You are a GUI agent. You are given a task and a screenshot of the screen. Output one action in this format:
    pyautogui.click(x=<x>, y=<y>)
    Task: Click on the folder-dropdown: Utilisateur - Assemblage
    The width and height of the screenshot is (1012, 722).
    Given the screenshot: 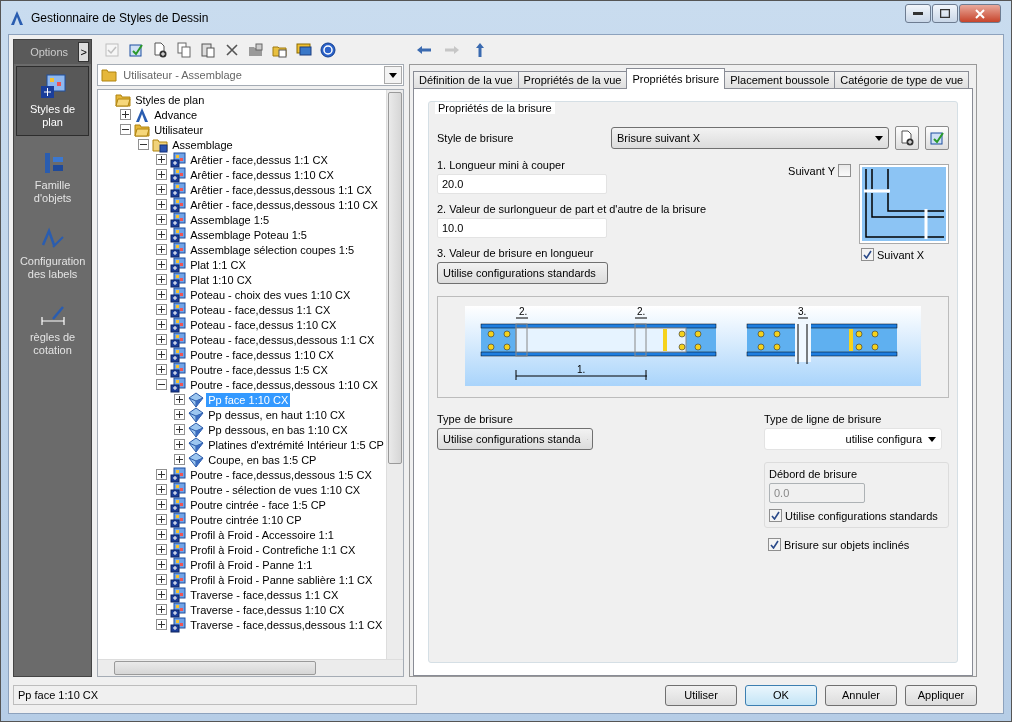 What is the action you would take?
    pyautogui.click(x=250, y=75)
    